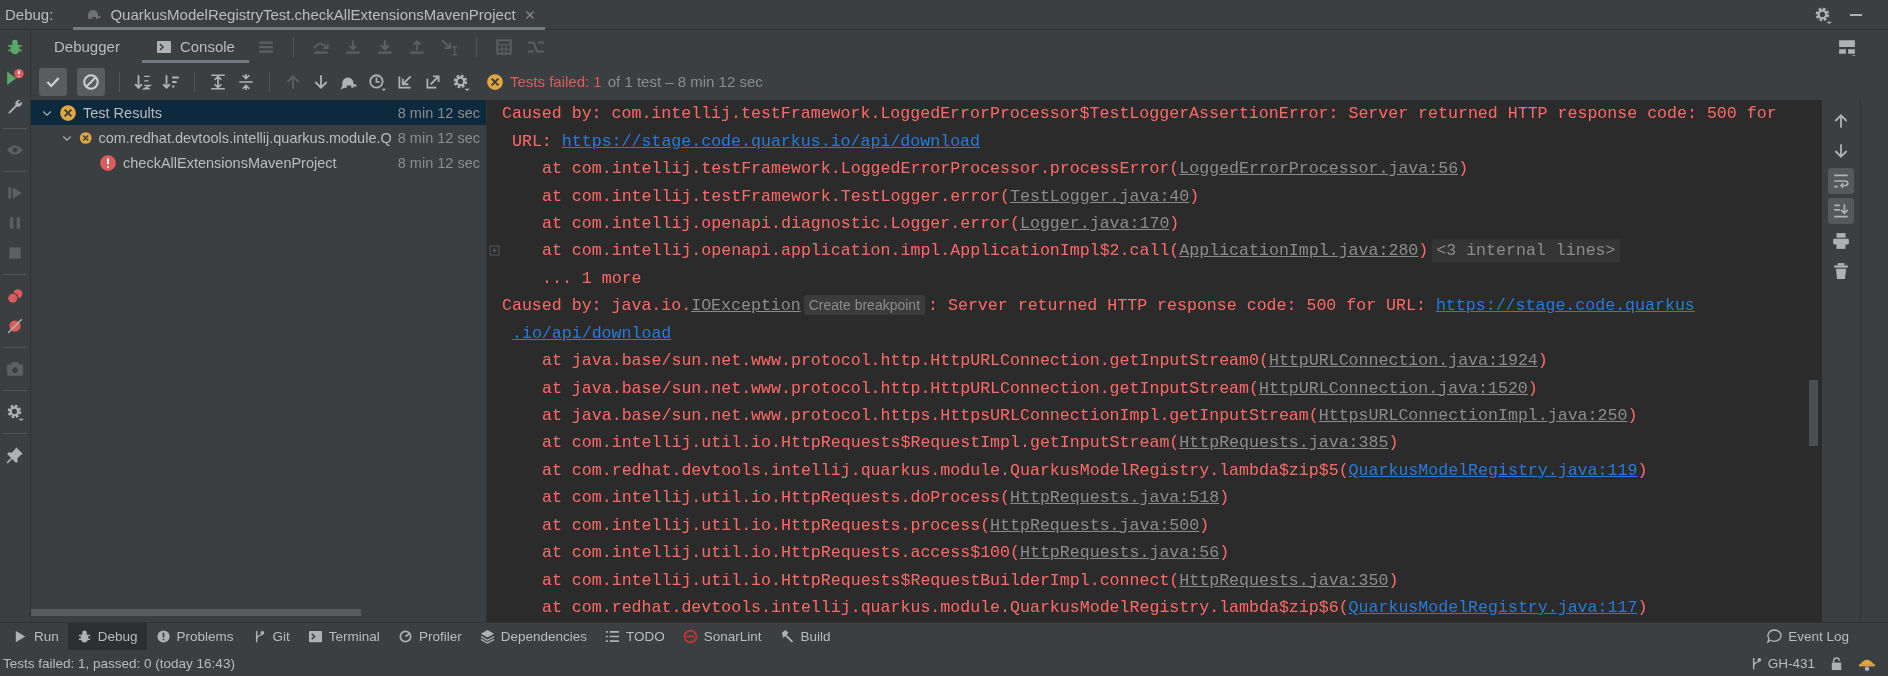 Image resolution: width=1888 pixels, height=676 pixels. Describe the element at coordinates (1120, 553) in the screenshot. I see `source-link: HttpRequests.java:56` at that location.